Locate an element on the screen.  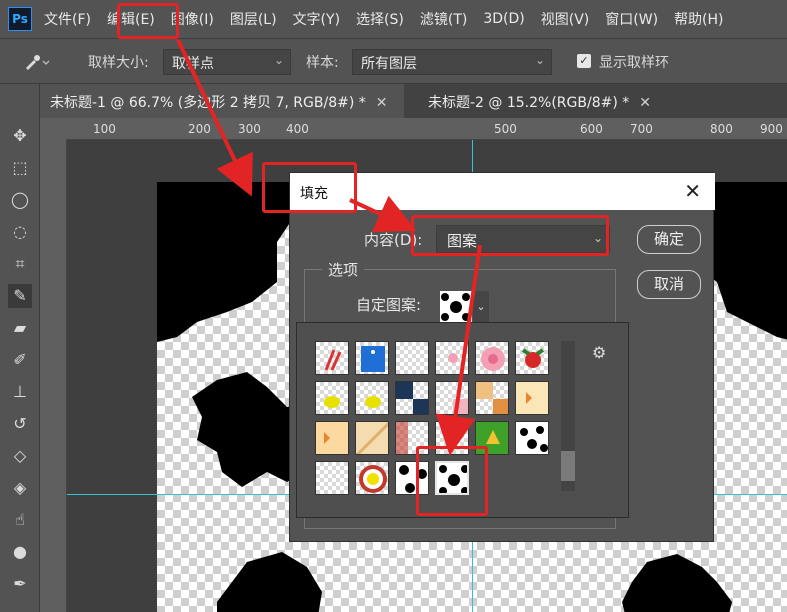
menu-3d: 3D(D) is located at coordinates (503, 19).